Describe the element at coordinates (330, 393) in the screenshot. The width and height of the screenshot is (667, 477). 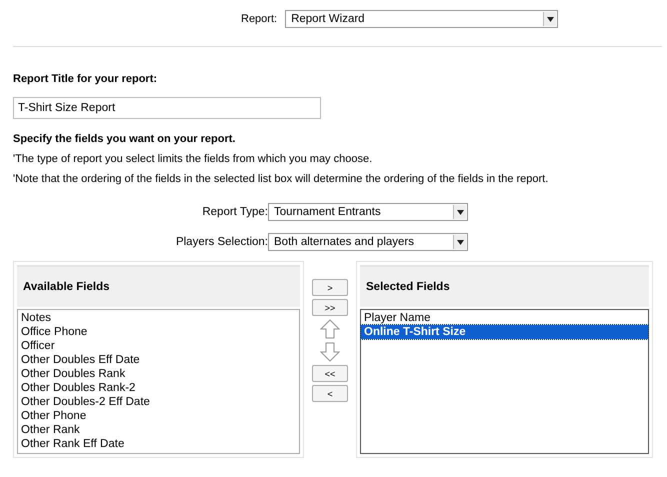
I see `move-button: <` at that location.